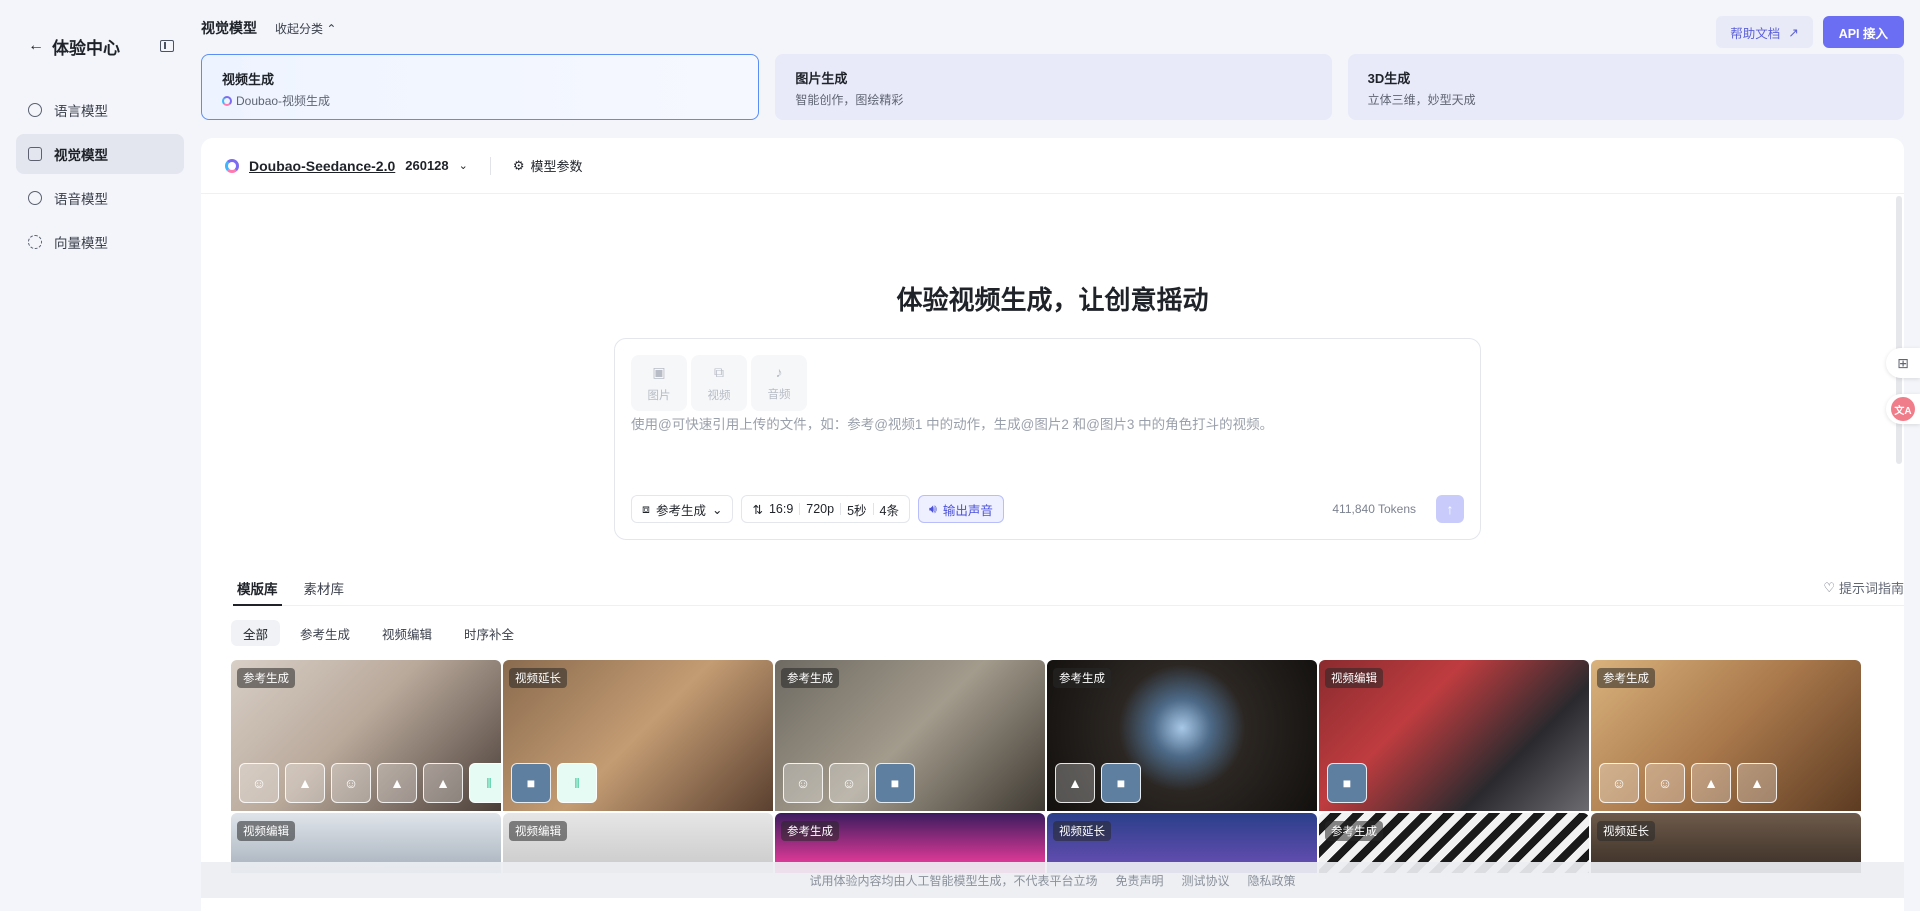 The width and height of the screenshot is (1920, 911). What do you see at coordinates (257, 592) in the screenshot?
I see `tab-template-library: 模版库` at bounding box center [257, 592].